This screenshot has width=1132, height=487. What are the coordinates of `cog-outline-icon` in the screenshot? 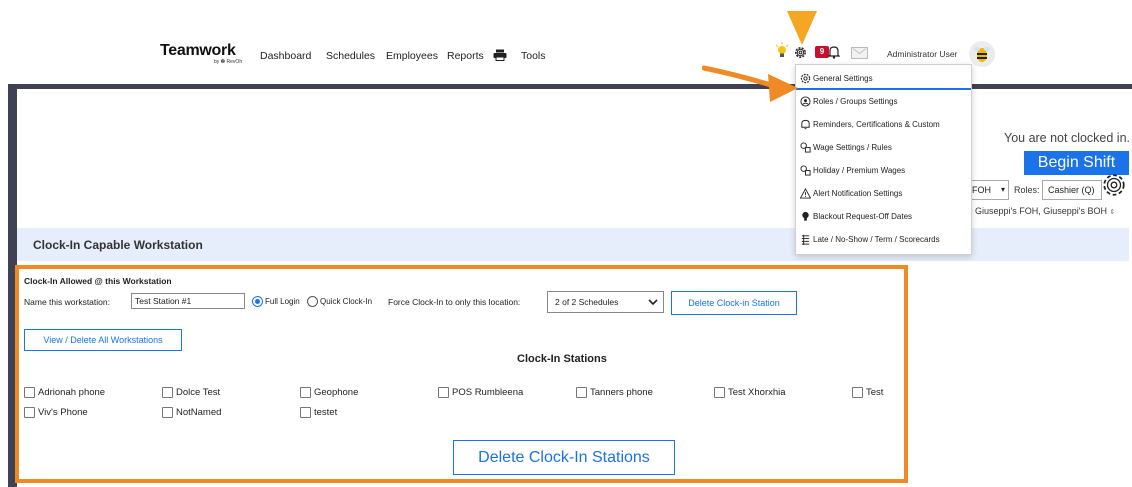 It's located at (1114, 185).